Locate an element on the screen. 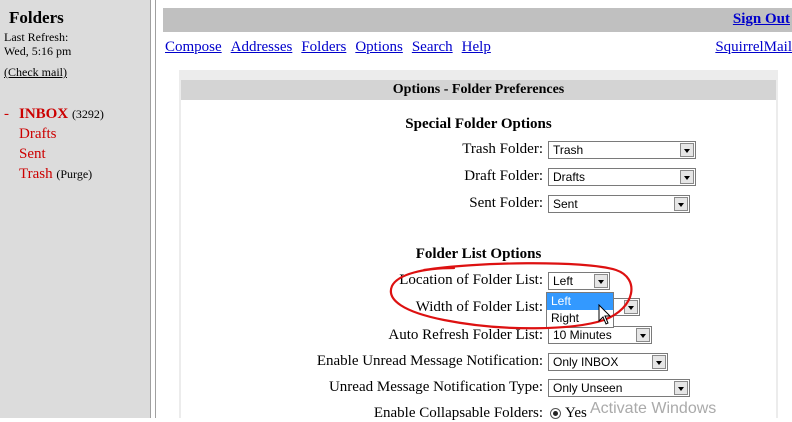 This screenshot has width=792, height=422. location-value: Left is located at coordinates (563, 281).